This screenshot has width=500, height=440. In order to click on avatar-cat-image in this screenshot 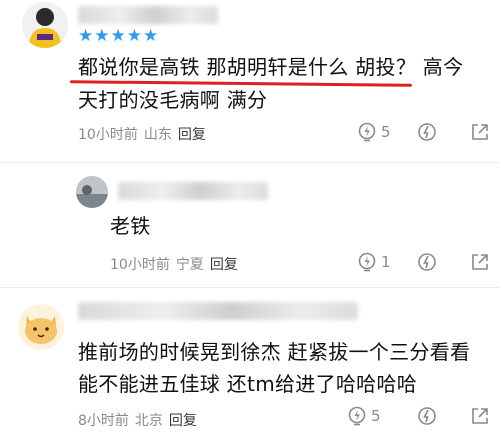, I will do `click(41, 327)`.